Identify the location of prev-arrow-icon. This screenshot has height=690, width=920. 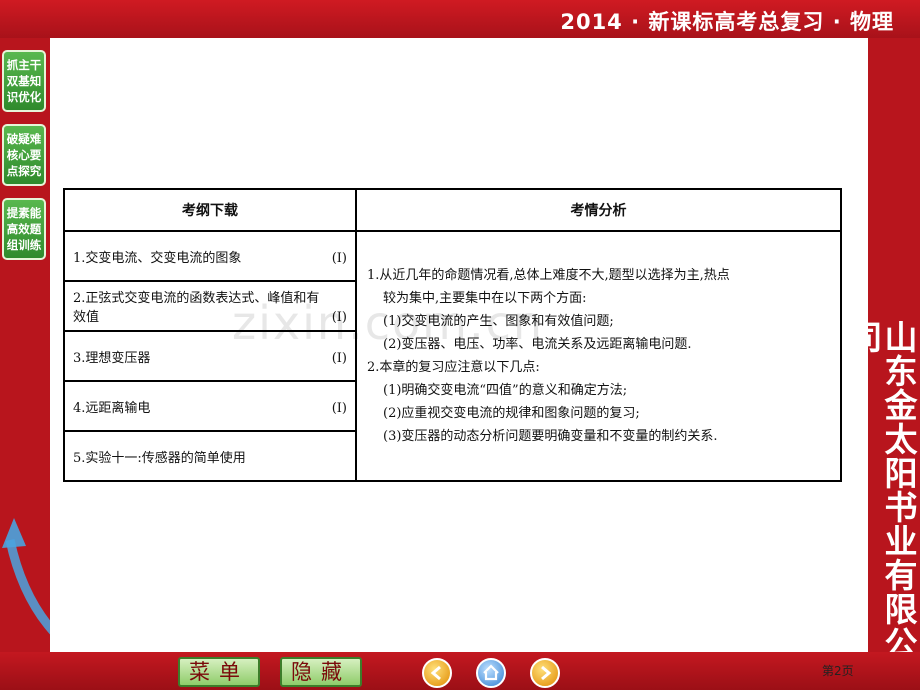
(437, 673).